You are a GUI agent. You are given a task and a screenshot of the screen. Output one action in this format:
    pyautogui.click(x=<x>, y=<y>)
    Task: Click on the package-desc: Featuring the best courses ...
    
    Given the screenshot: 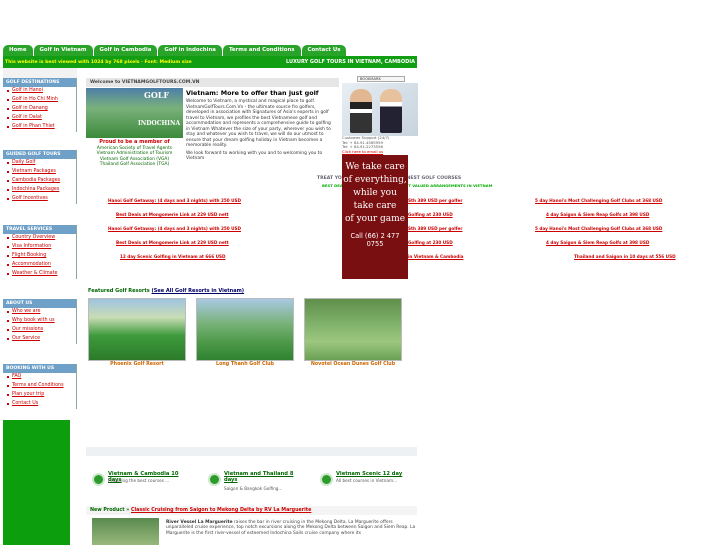 What is the action you would take?
    pyautogui.click(x=139, y=480)
    